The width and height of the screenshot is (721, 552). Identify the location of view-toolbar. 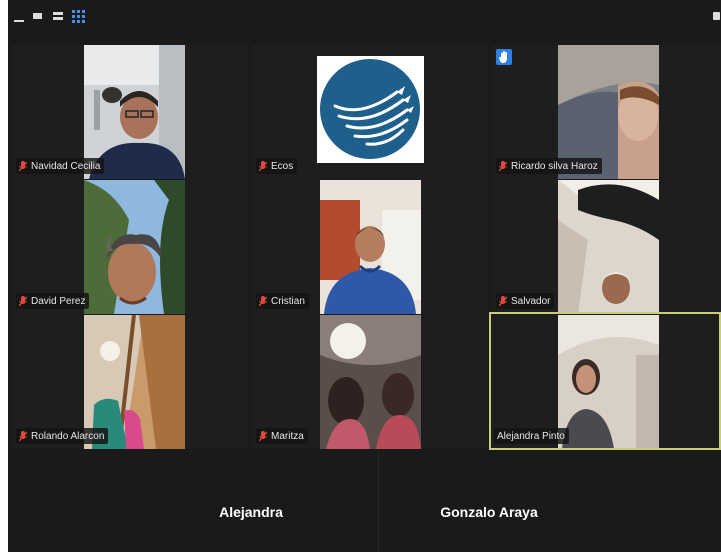
(364, 20).